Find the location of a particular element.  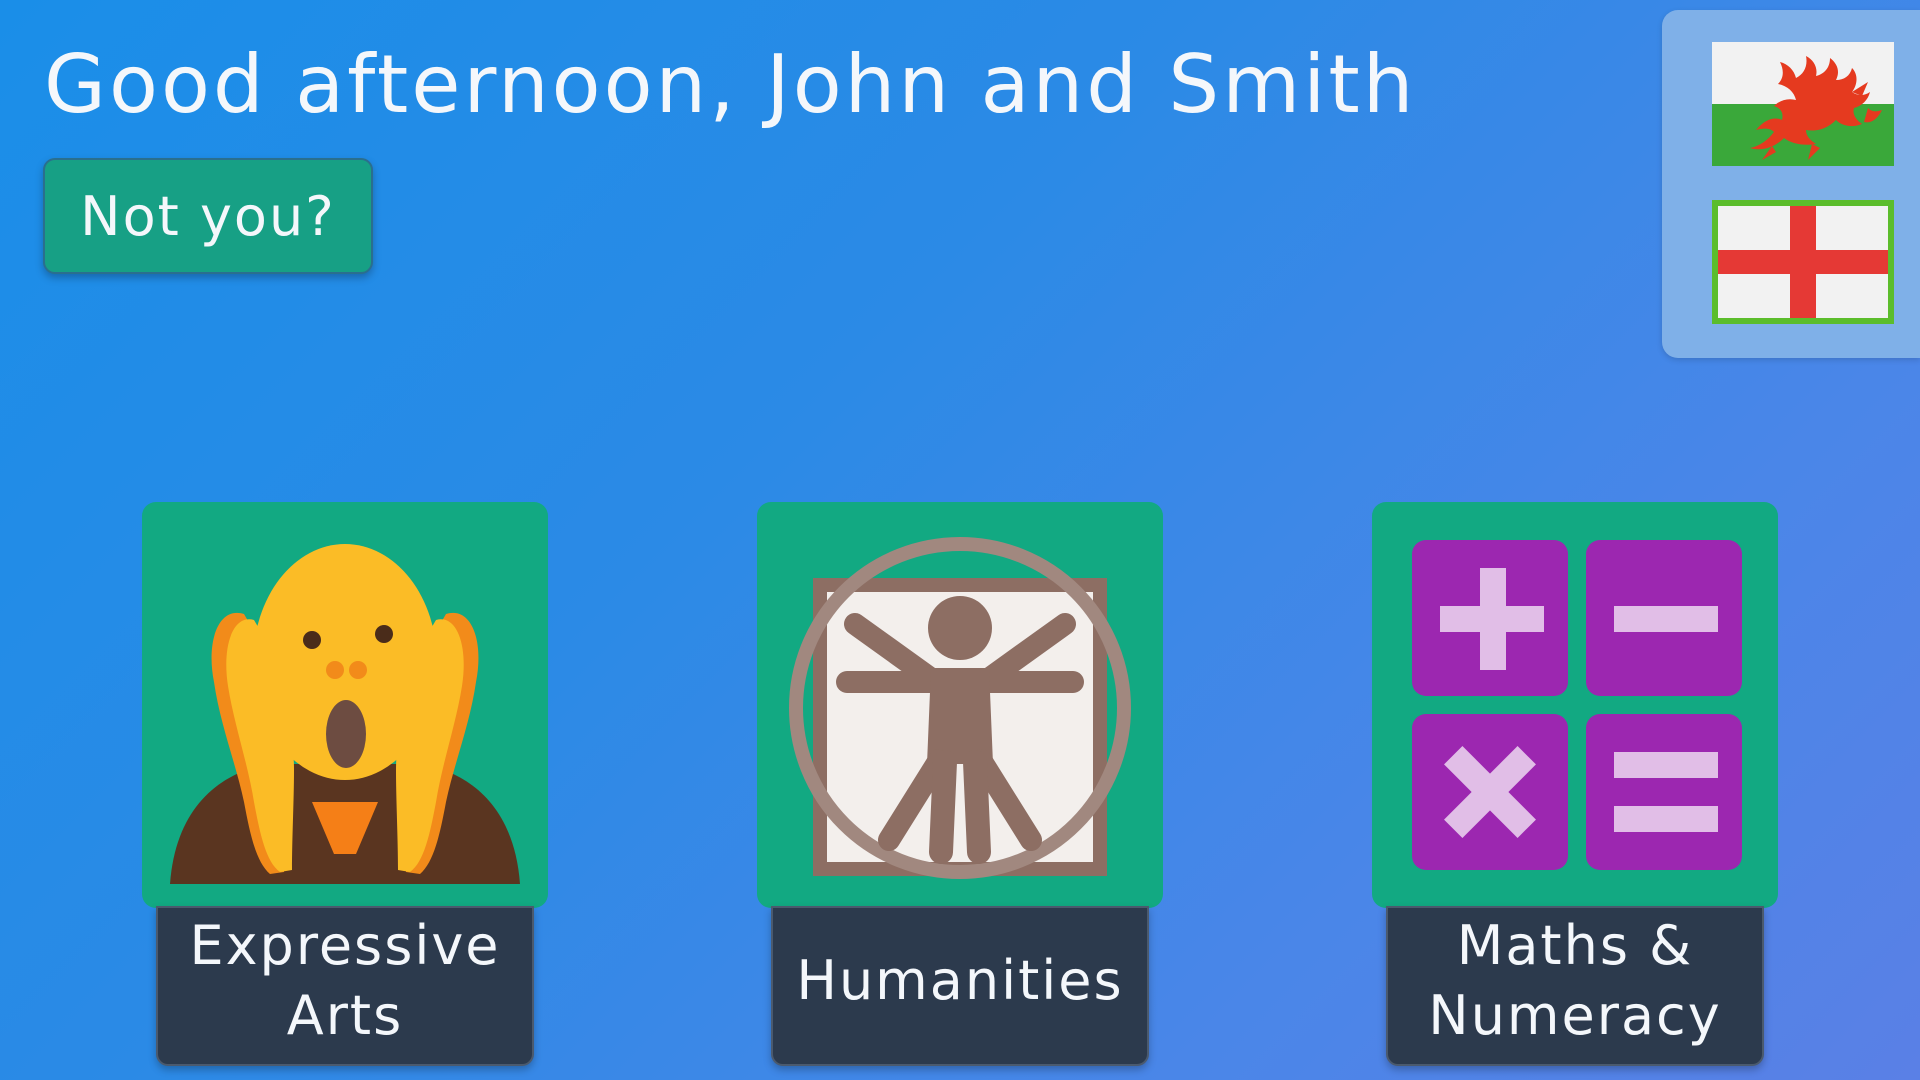

subject-tile-maths-numeracy: Maths & Numeracy is located at coordinates (1575, 784).